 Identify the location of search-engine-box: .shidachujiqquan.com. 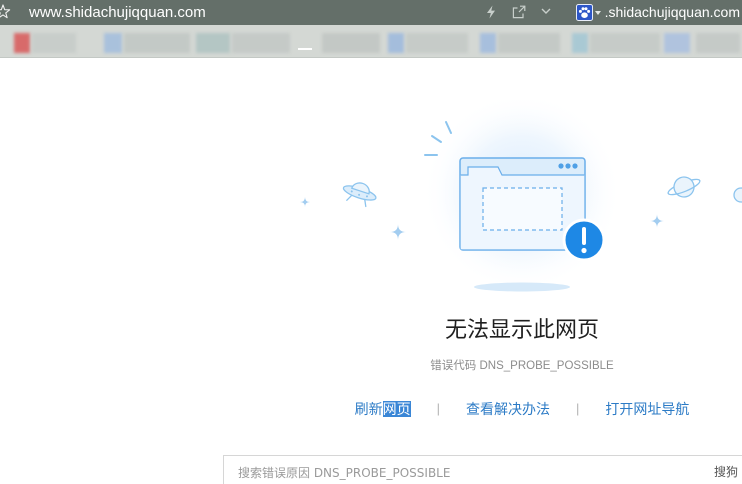
(658, 12).